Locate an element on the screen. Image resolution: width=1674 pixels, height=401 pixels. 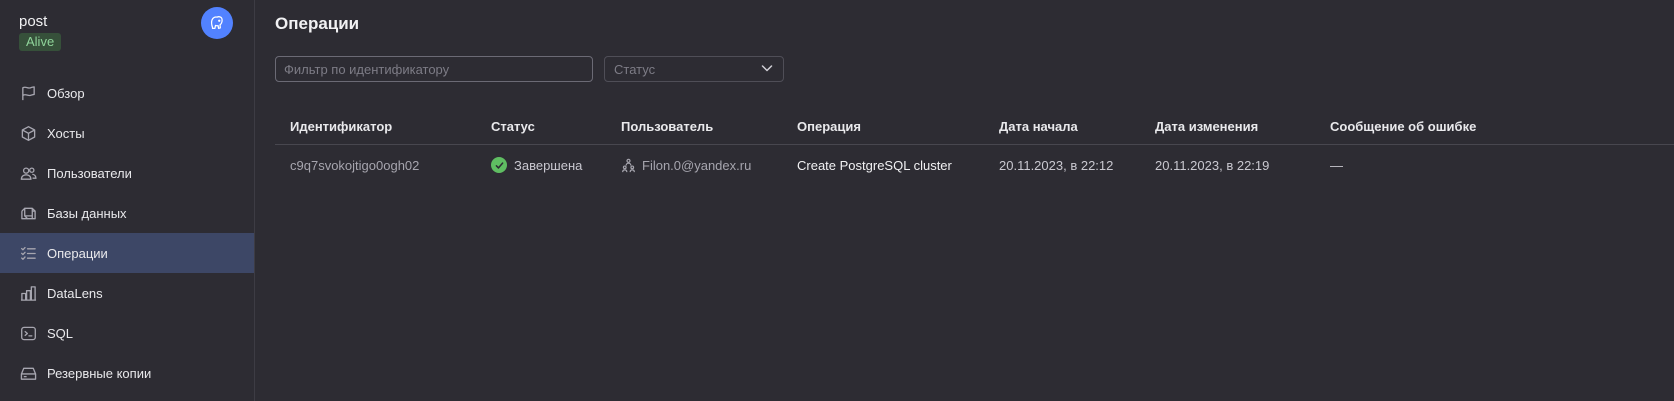
operation-modified-date: 20.11.2023, в 22:19 is located at coordinates (1212, 165).